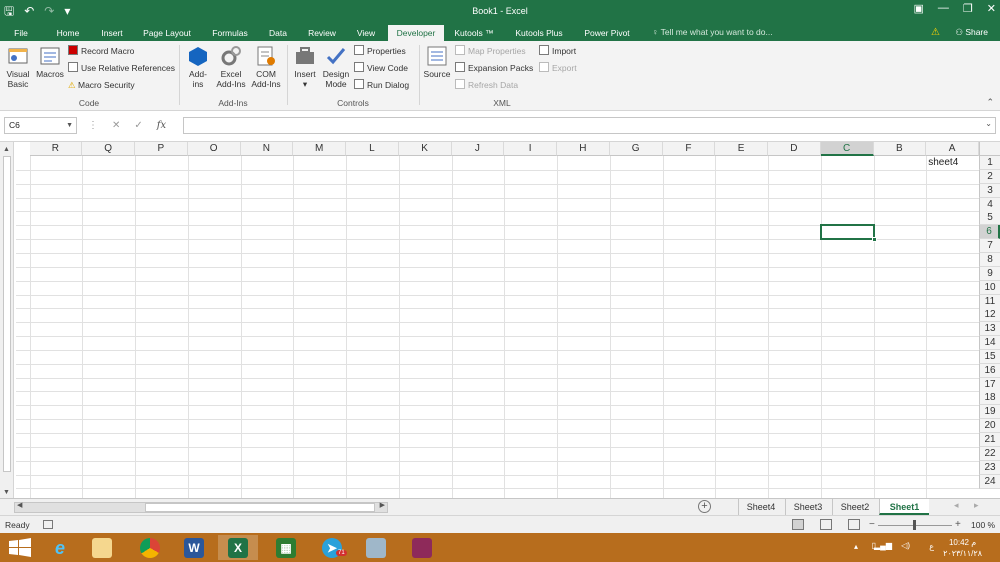  What do you see at coordinates (989, 259) in the screenshot?
I see `row-header-8: 8` at bounding box center [989, 259].